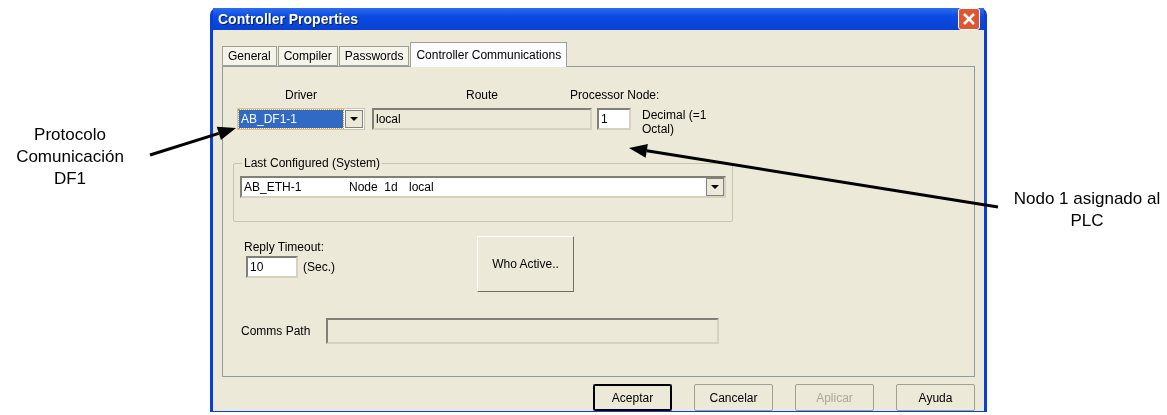 This screenshot has width=1167, height=415. What do you see at coordinates (301, 119) in the screenshot?
I see `driver-dropdown: AB_DF1-1` at bounding box center [301, 119].